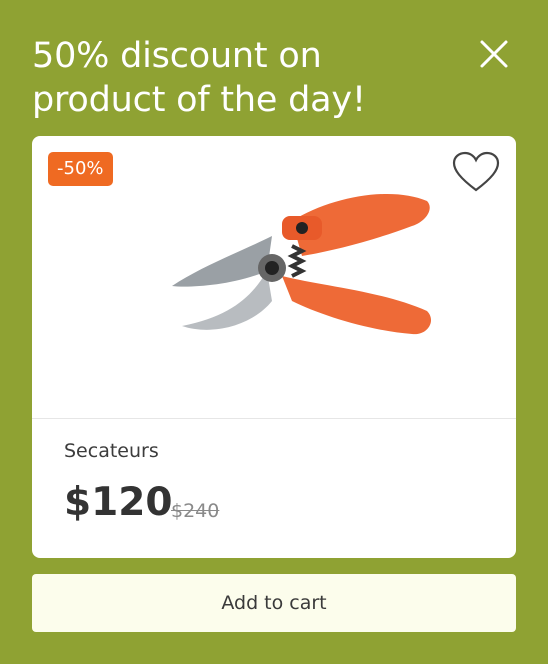 Image resolution: width=548 pixels, height=664 pixels. What do you see at coordinates (111, 451) in the screenshot?
I see `product-name: Secateurs` at bounding box center [111, 451].